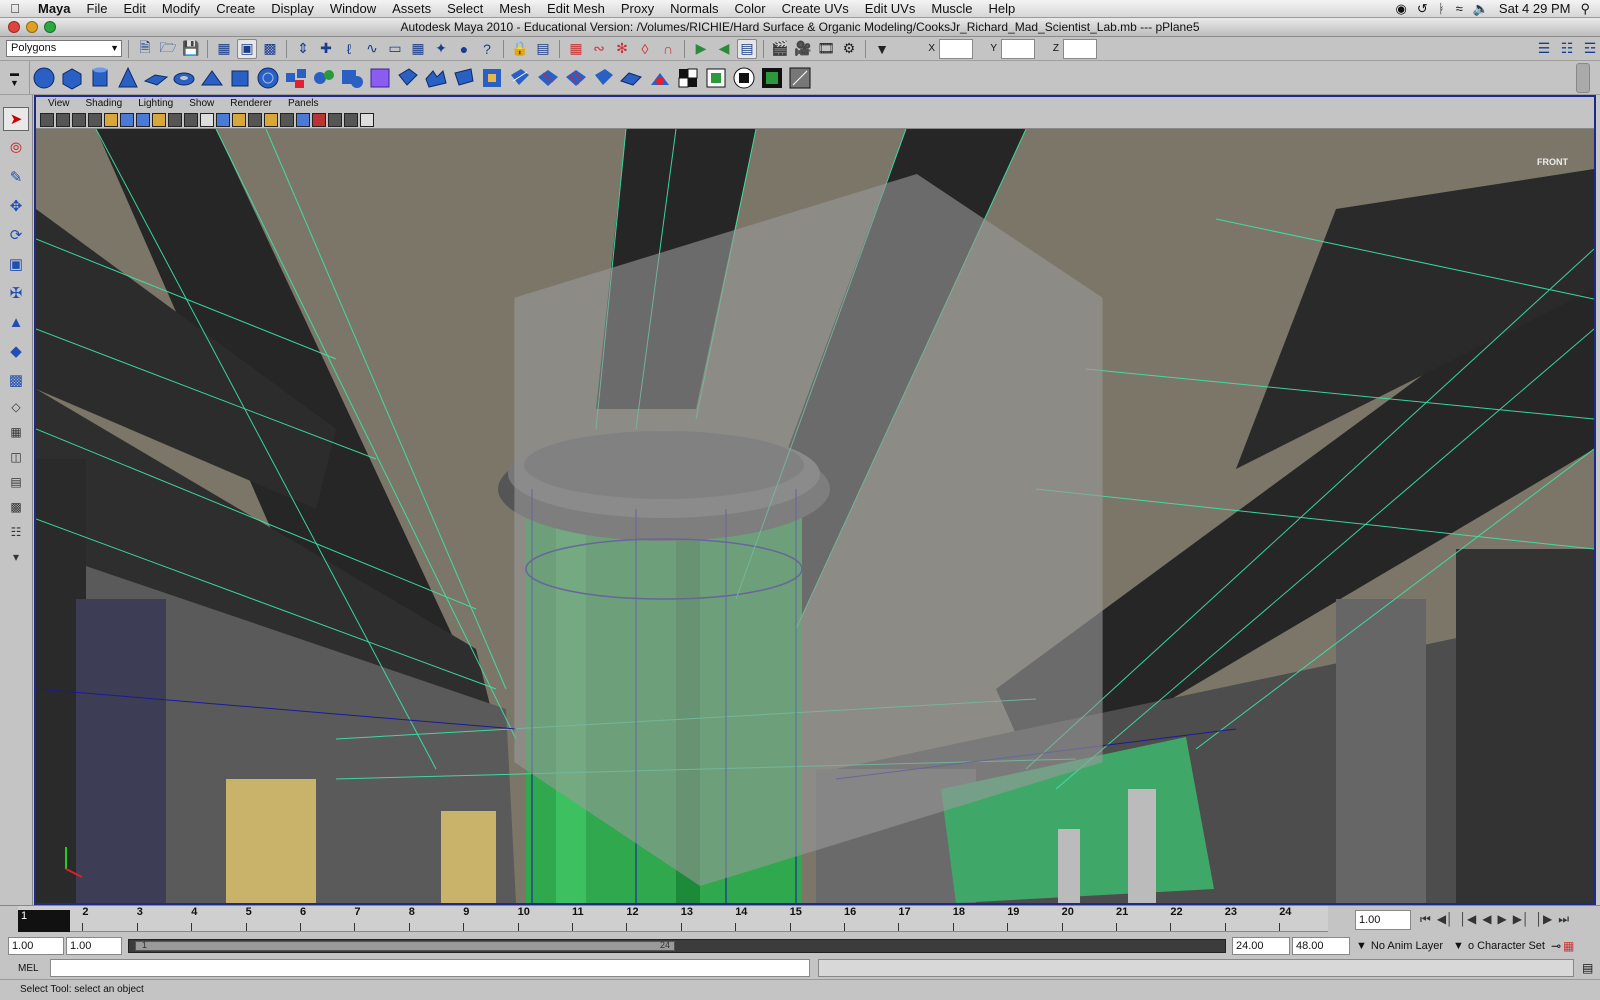  Describe the element at coordinates (59, 104) in the screenshot. I see `panel-menu-view: View` at that location.